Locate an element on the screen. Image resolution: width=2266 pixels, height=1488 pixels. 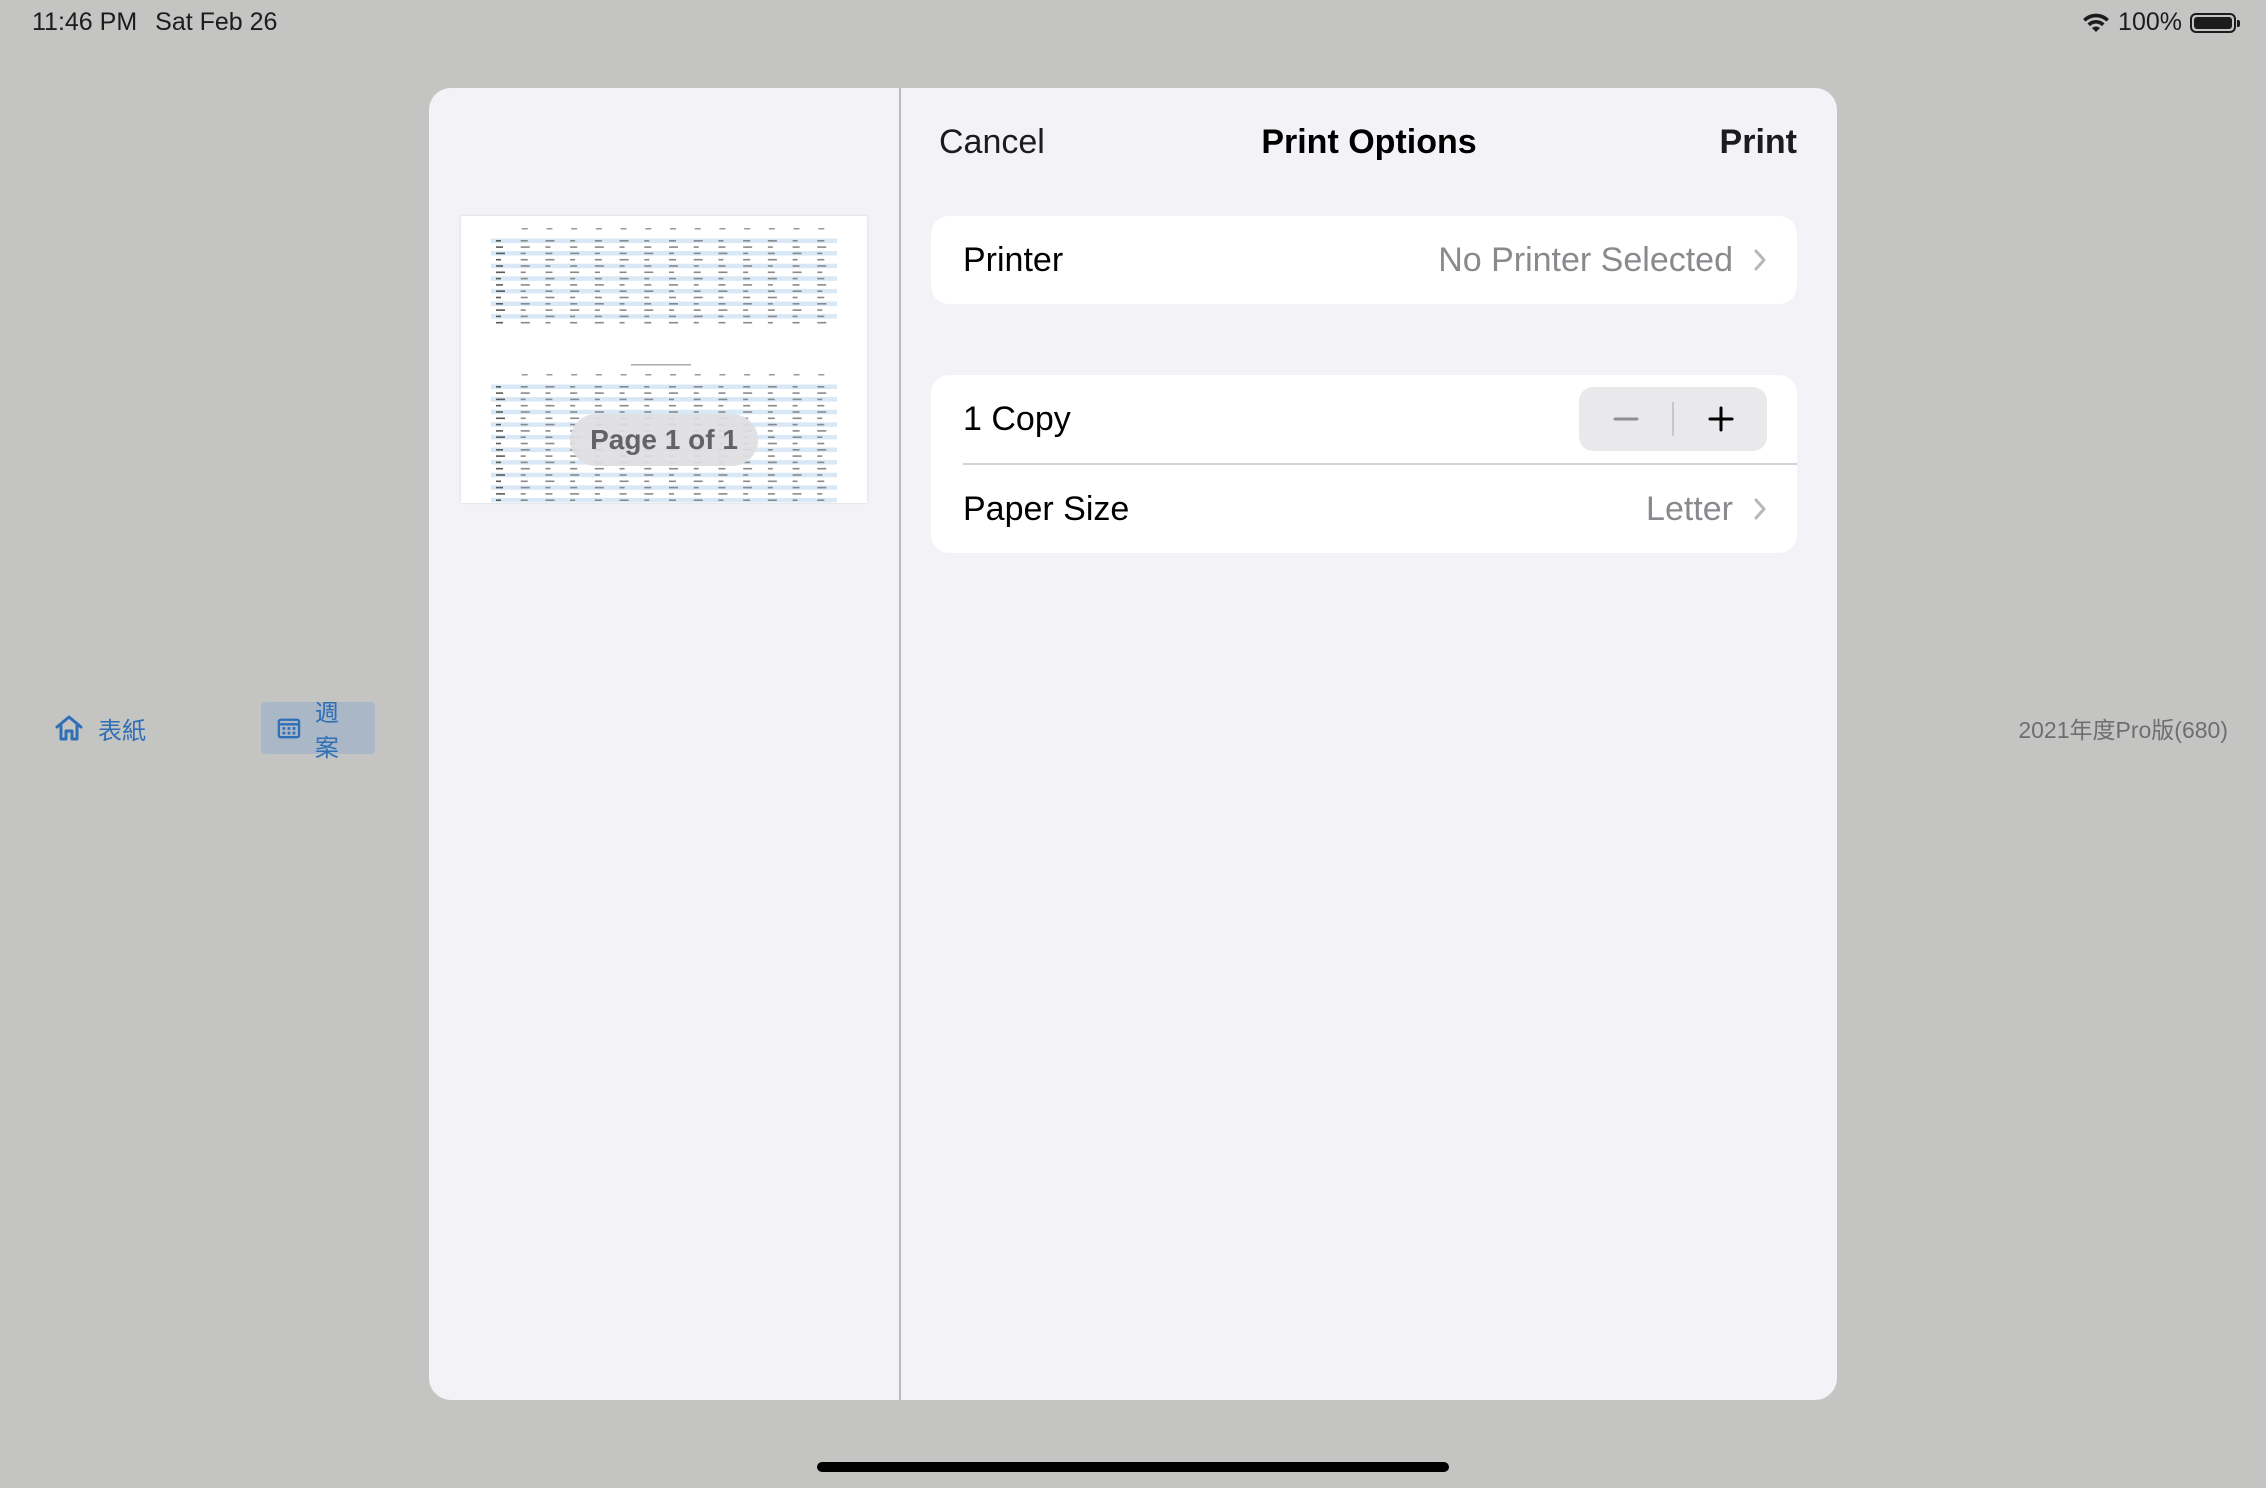
status-time: 11:46 PM Sat Feb 26 is located at coordinates (163, 22).